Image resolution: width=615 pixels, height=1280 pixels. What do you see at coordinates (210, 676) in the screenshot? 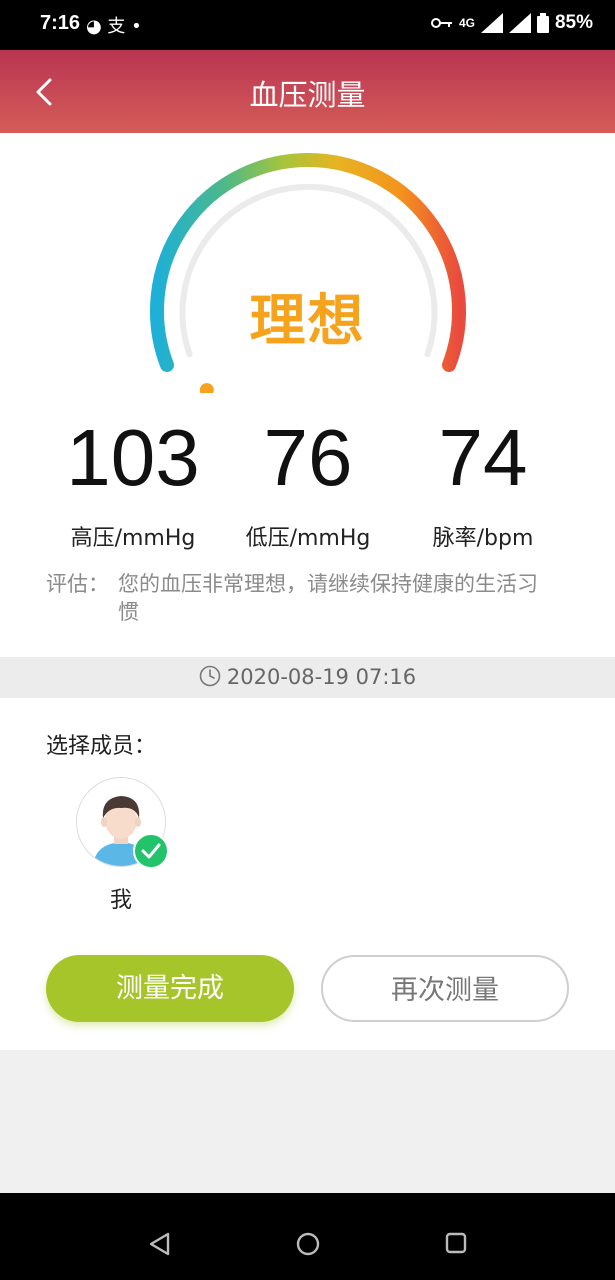
I see `clock-icon` at bounding box center [210, 676].